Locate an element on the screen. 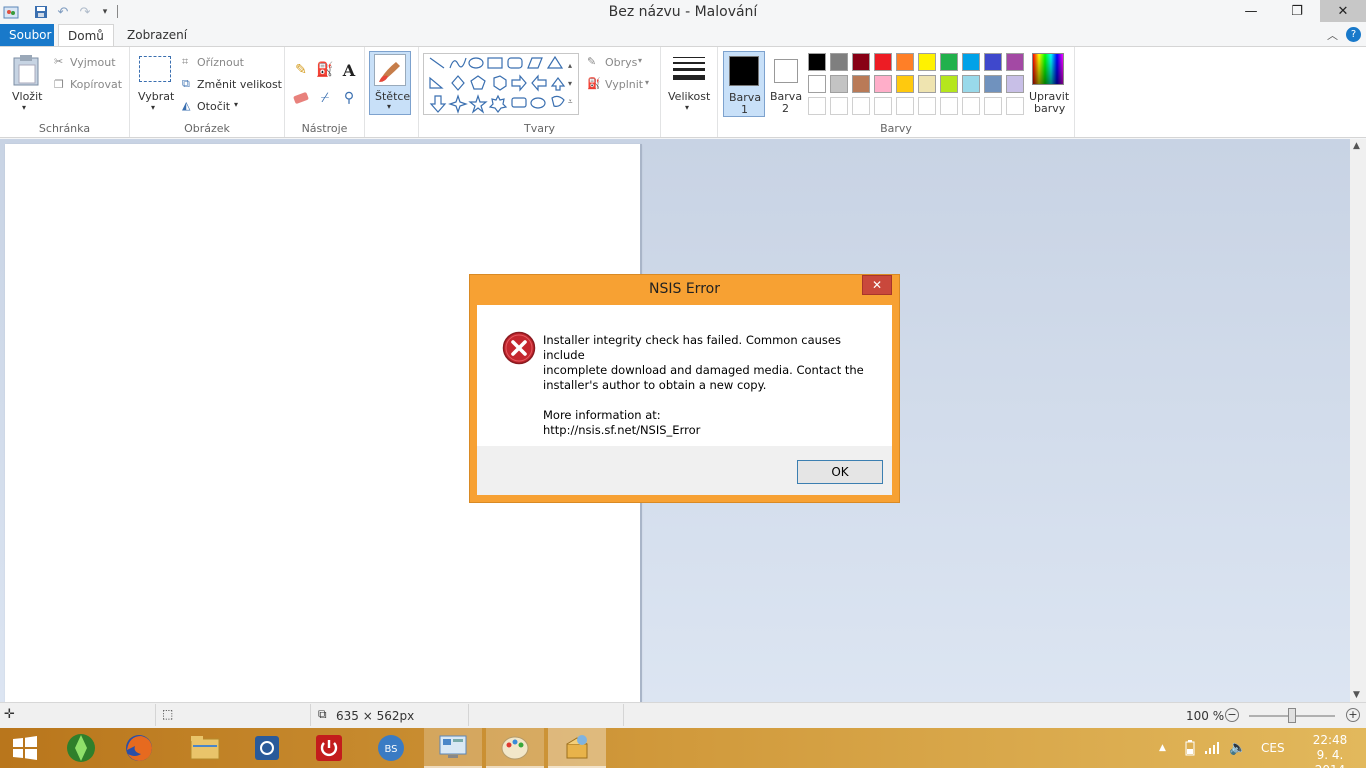 This screenshot has width=1366, height=768. shapes-scroll-up-icon: ▴ is located at coordinates (570, 65).